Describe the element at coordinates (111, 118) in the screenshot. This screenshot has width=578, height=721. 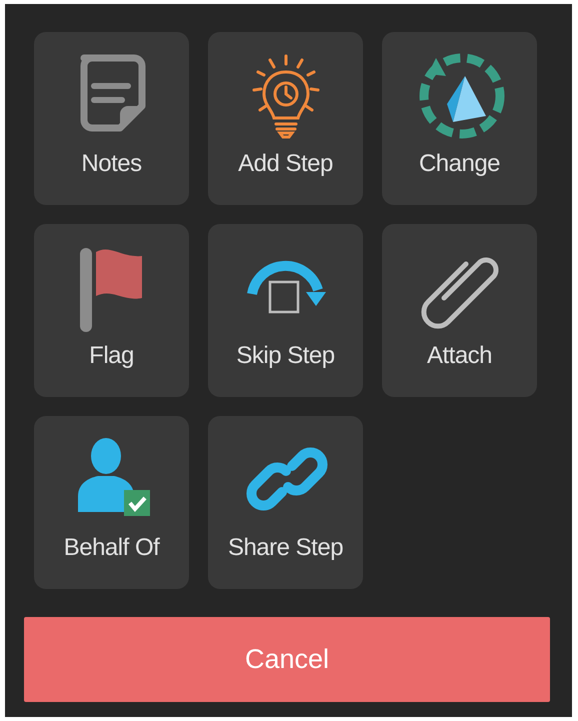
I see `action-tile: Notes` at that location.